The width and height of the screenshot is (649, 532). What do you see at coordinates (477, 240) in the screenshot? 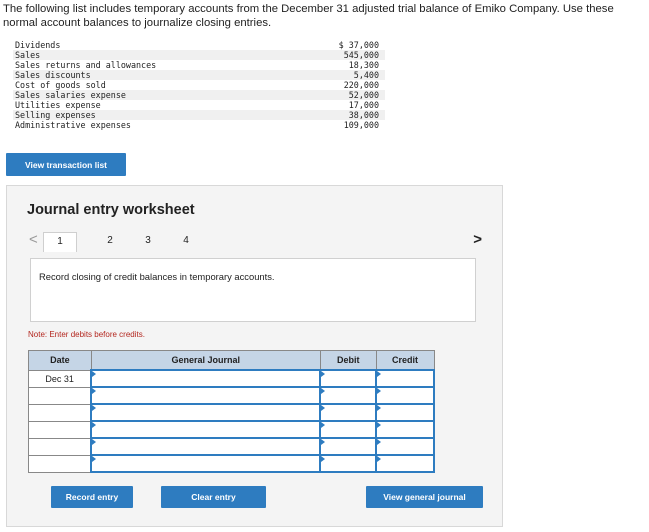
I see `chevron-right-icon: >` at bounding box center [477, 240].